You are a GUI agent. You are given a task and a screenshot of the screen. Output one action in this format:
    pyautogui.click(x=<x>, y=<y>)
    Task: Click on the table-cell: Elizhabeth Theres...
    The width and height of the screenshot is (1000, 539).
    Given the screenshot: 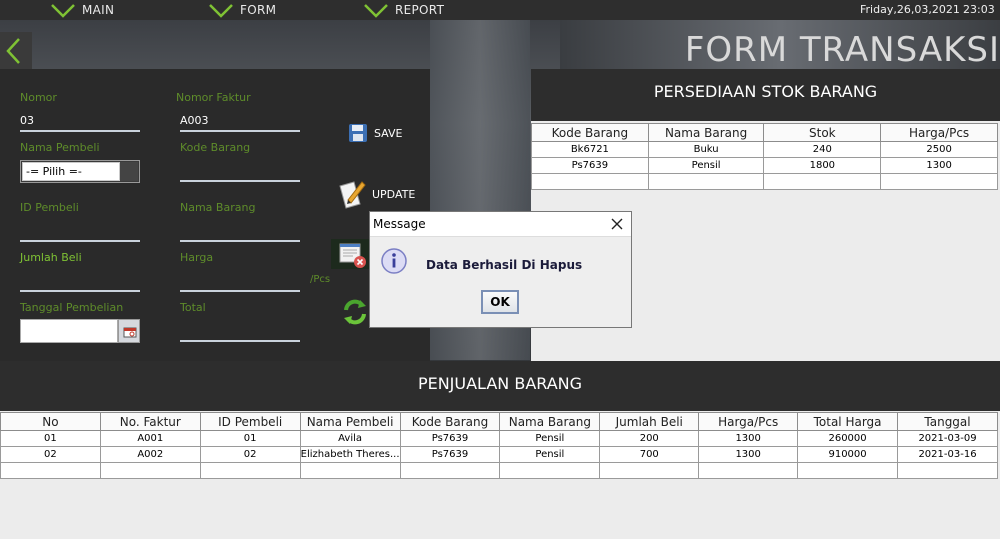 What is the action you would take?
    pyautogui.click(x=350, y=454)
    